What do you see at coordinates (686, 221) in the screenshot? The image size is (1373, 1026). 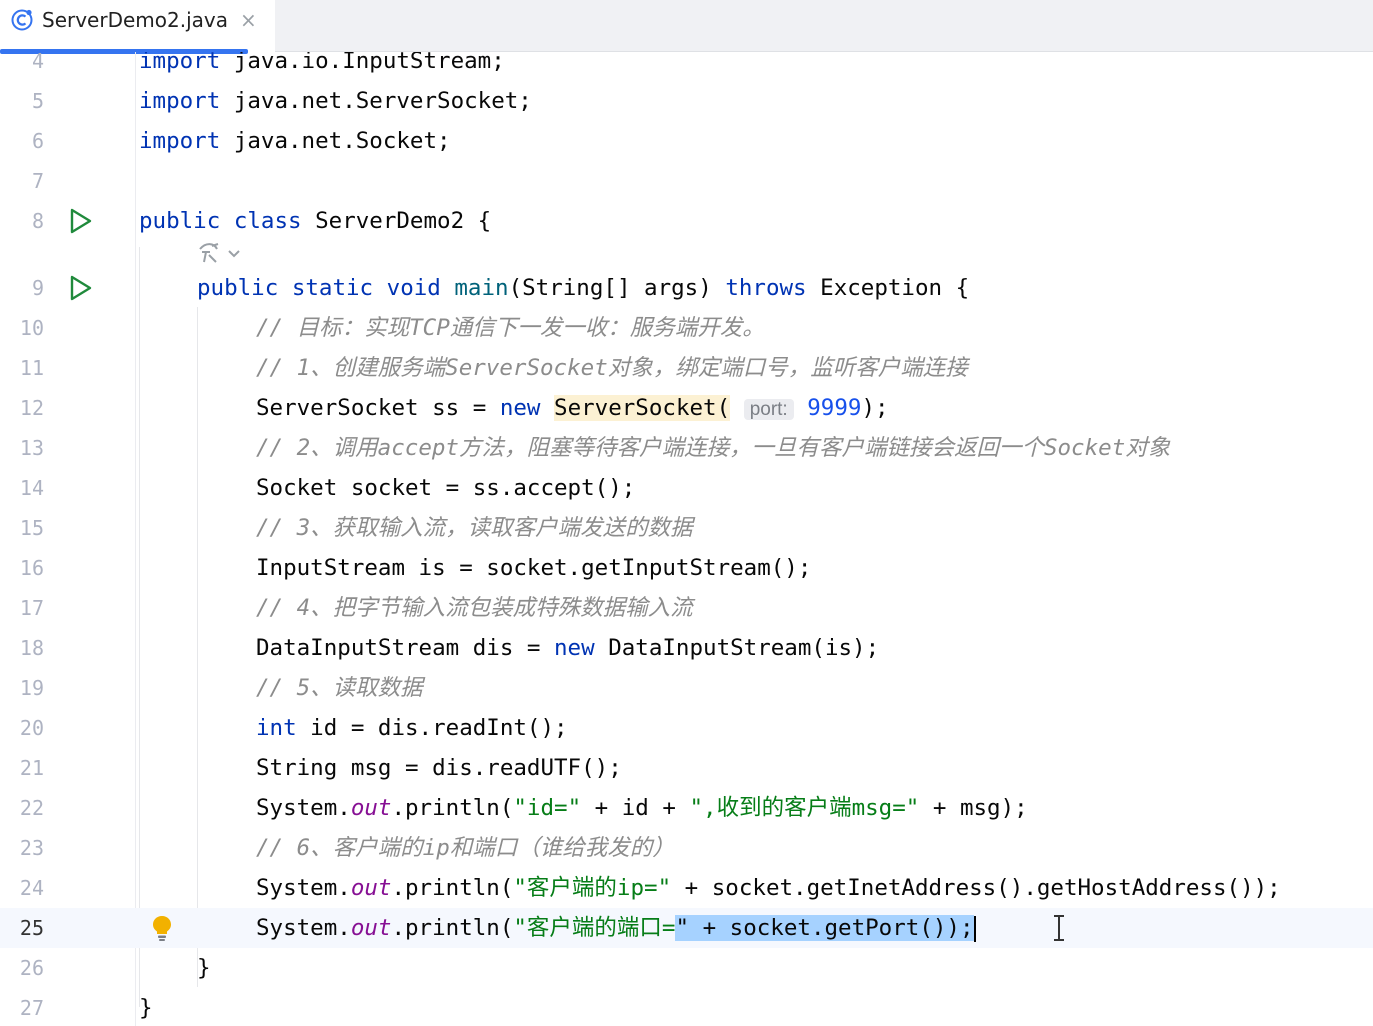 I see `code-line: 8 public class ServerDemo2 {` at bounding box center [686, 221].